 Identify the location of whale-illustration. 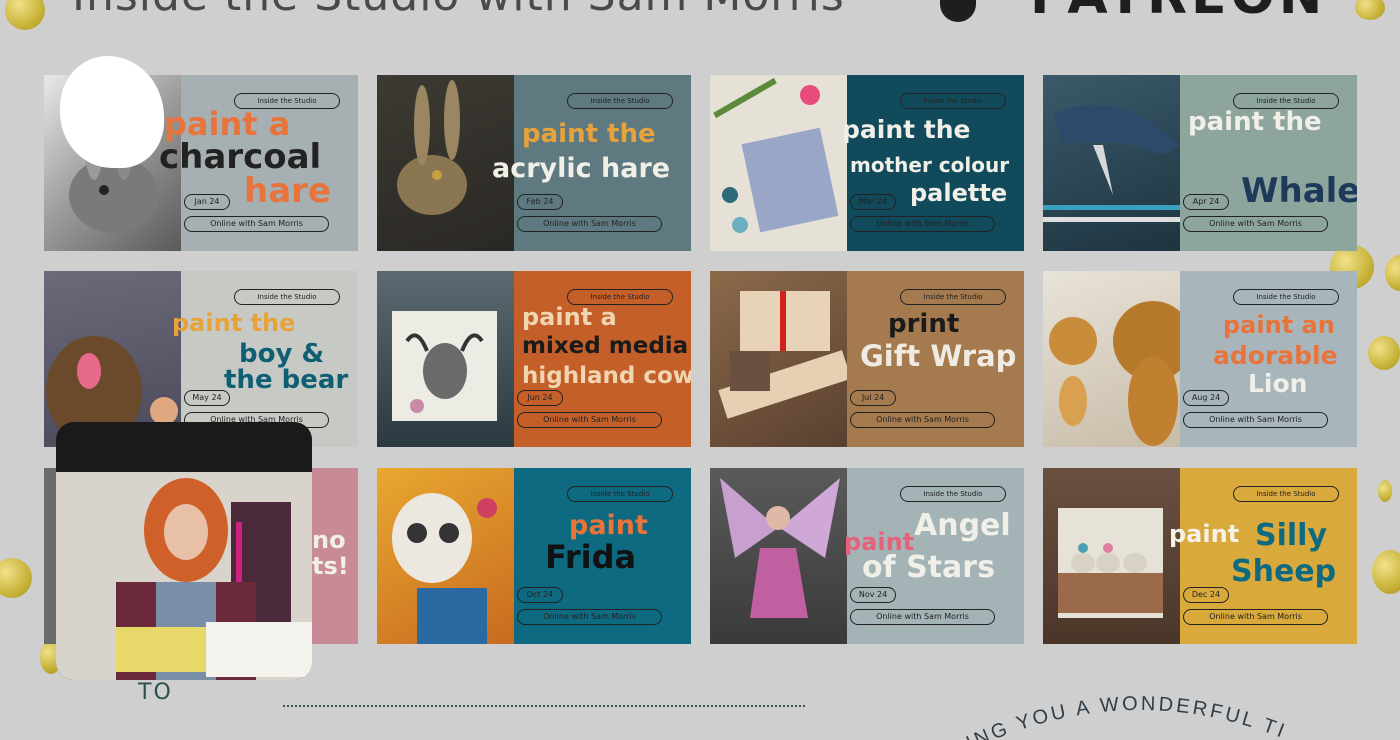
(1111, 163).